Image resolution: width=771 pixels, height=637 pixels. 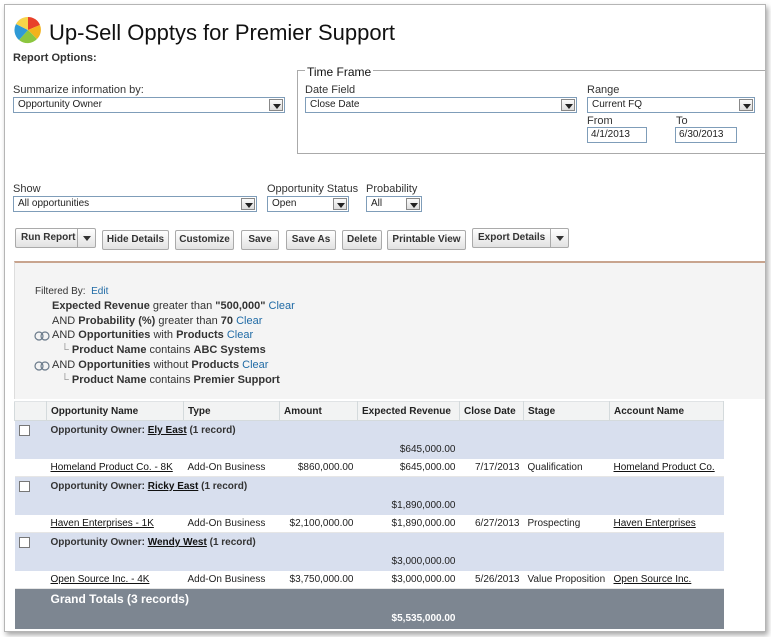 I want to click on group-header: Opportunity Owner: Ely East (1 record), so click(x=385, y=430).